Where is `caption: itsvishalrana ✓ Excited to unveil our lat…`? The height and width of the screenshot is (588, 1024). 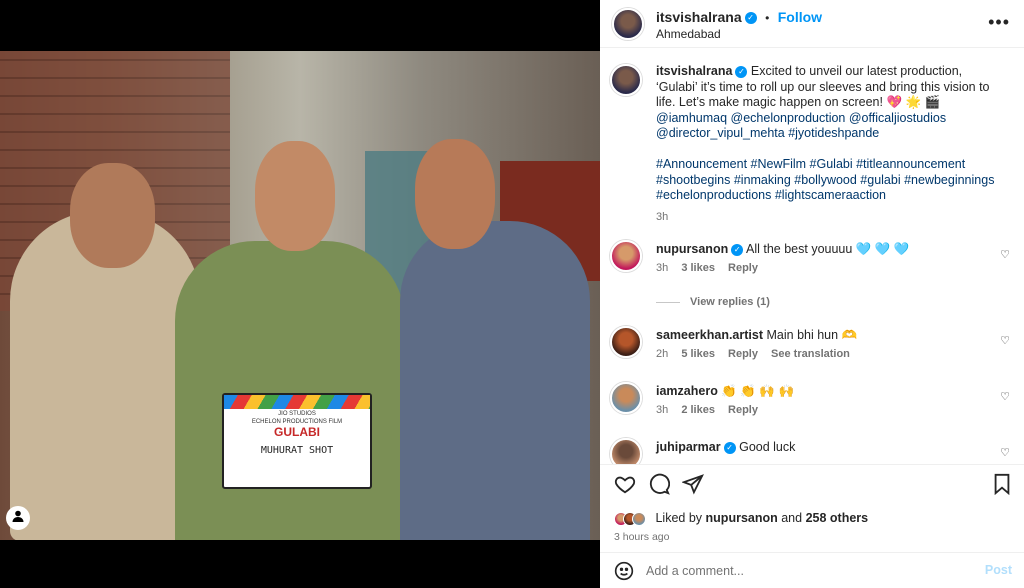
caption: itsvishalrana ✓ Excited to unveil our lat… is located at coordinates (810, 149).